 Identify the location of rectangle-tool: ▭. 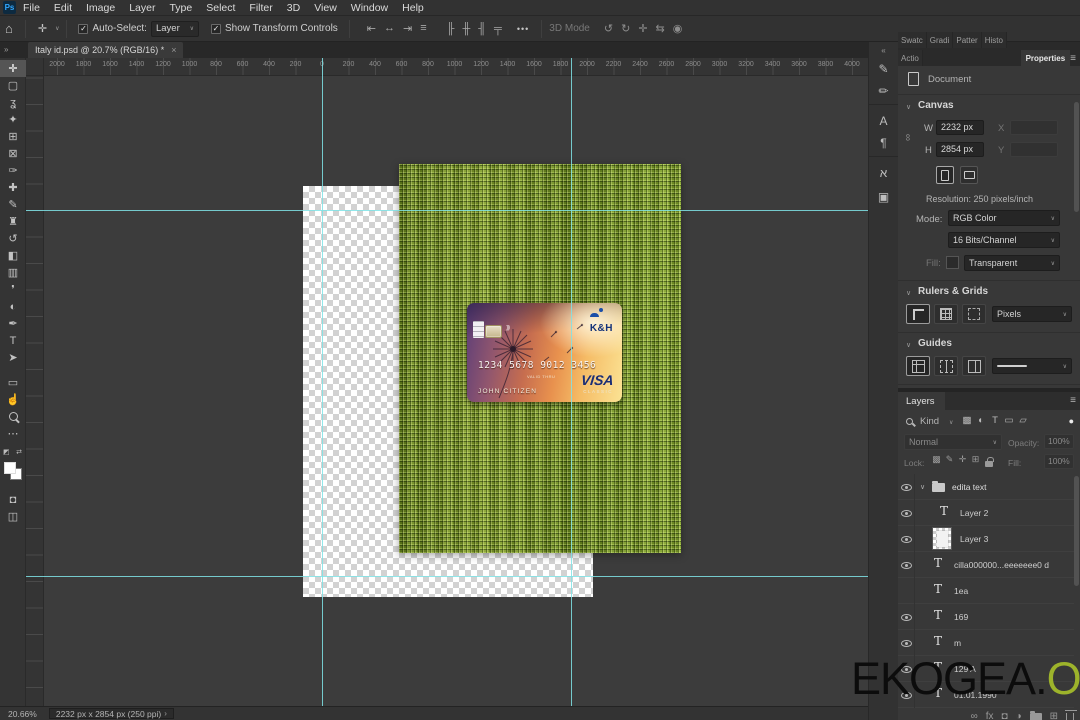
(13, 382).